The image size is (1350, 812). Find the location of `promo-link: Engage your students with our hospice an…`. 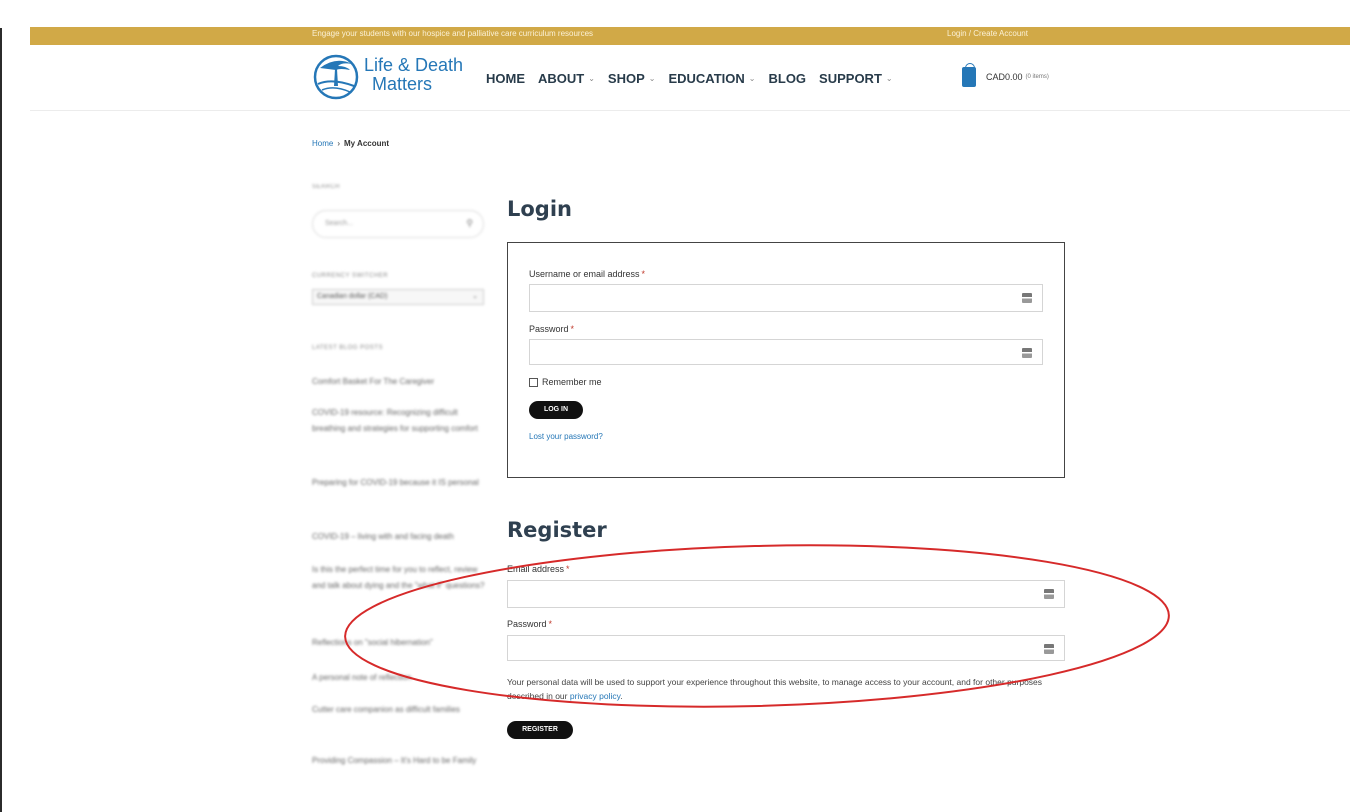

promo-link: Engage your students with our hospice an… is located at coordinates (452, 33).